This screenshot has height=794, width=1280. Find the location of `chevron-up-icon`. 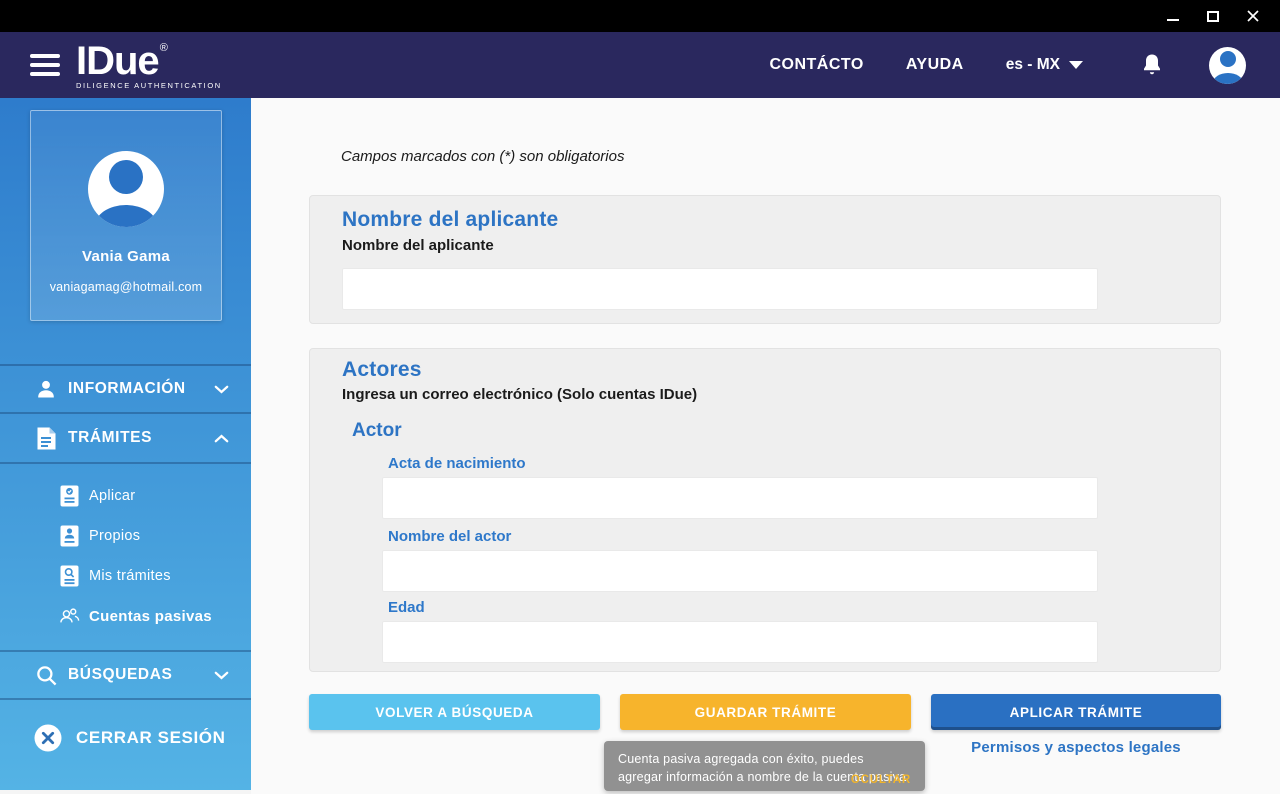

chevron-up-icon is located at coordinates (221, 438).